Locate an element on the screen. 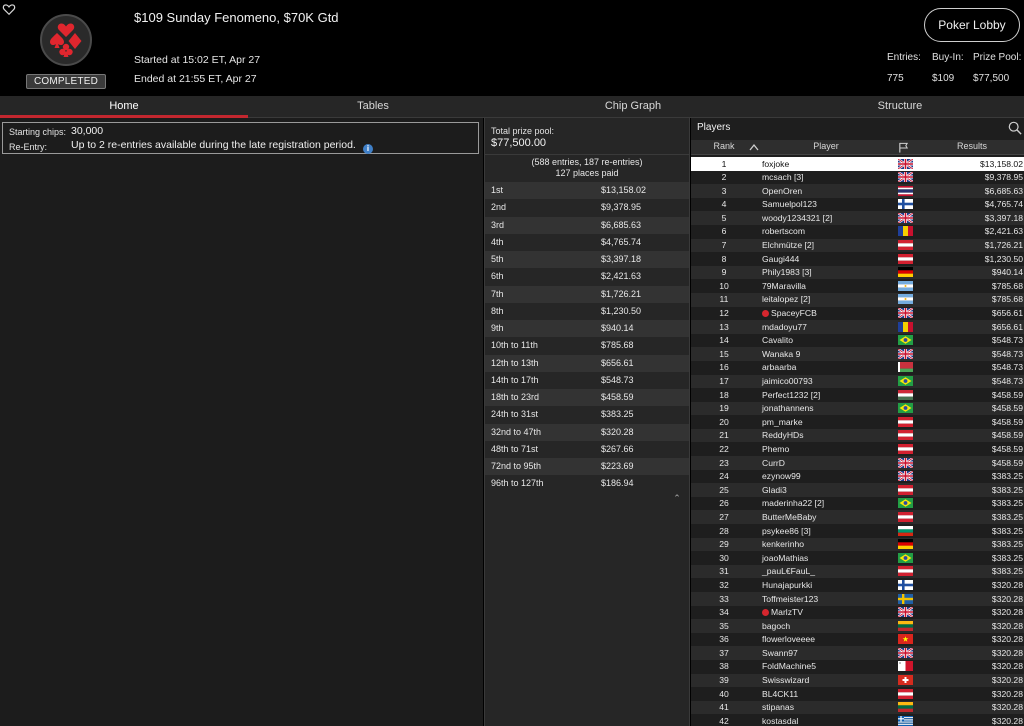 This screenshot has width=1024, height=726. player-row: 9 Phily1983 [3] $940.14 is located at coordinates (857, 272).